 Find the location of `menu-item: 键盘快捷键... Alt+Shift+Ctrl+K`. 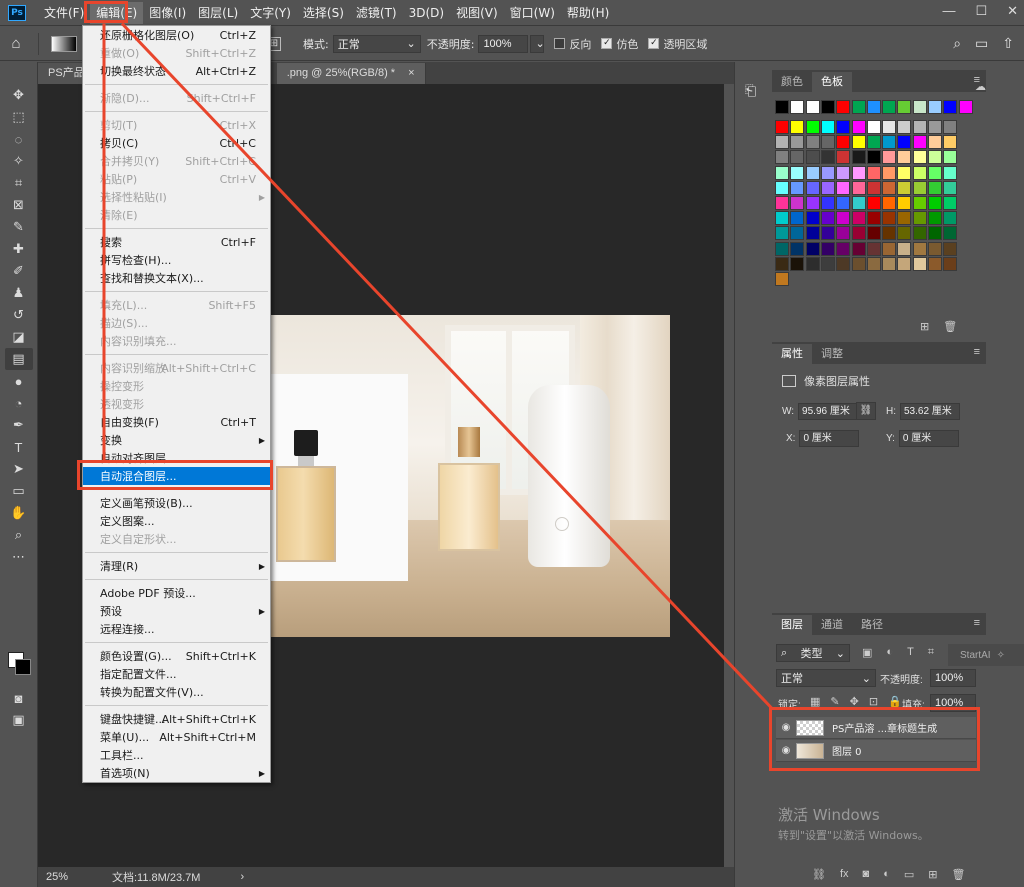

menu-item: 键盘快捷键... Alt+Shift+Ctrl+K is located at coordinates (176, 719).